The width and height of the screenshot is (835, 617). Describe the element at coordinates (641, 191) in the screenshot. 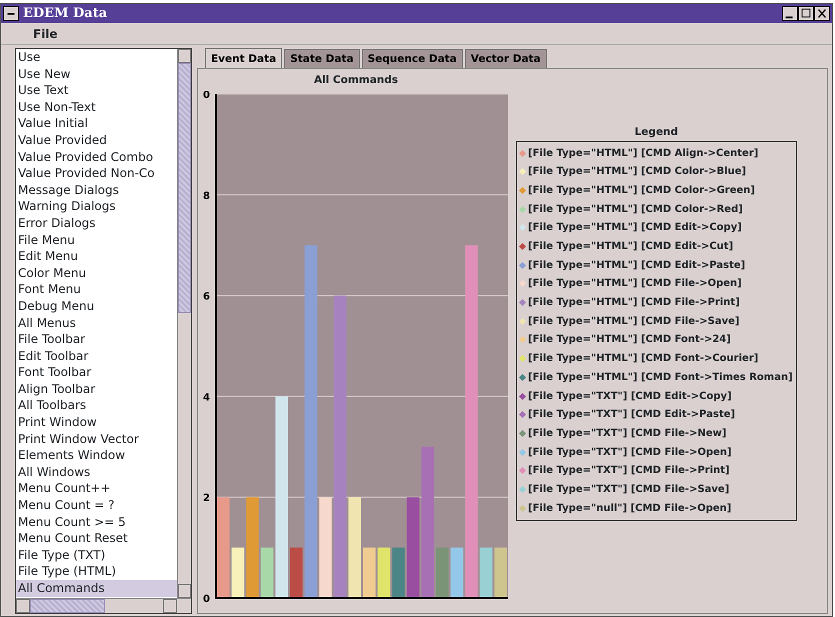

I see `legend-label: [File Type="HTML"] [CMD Color->Green]` at that location.